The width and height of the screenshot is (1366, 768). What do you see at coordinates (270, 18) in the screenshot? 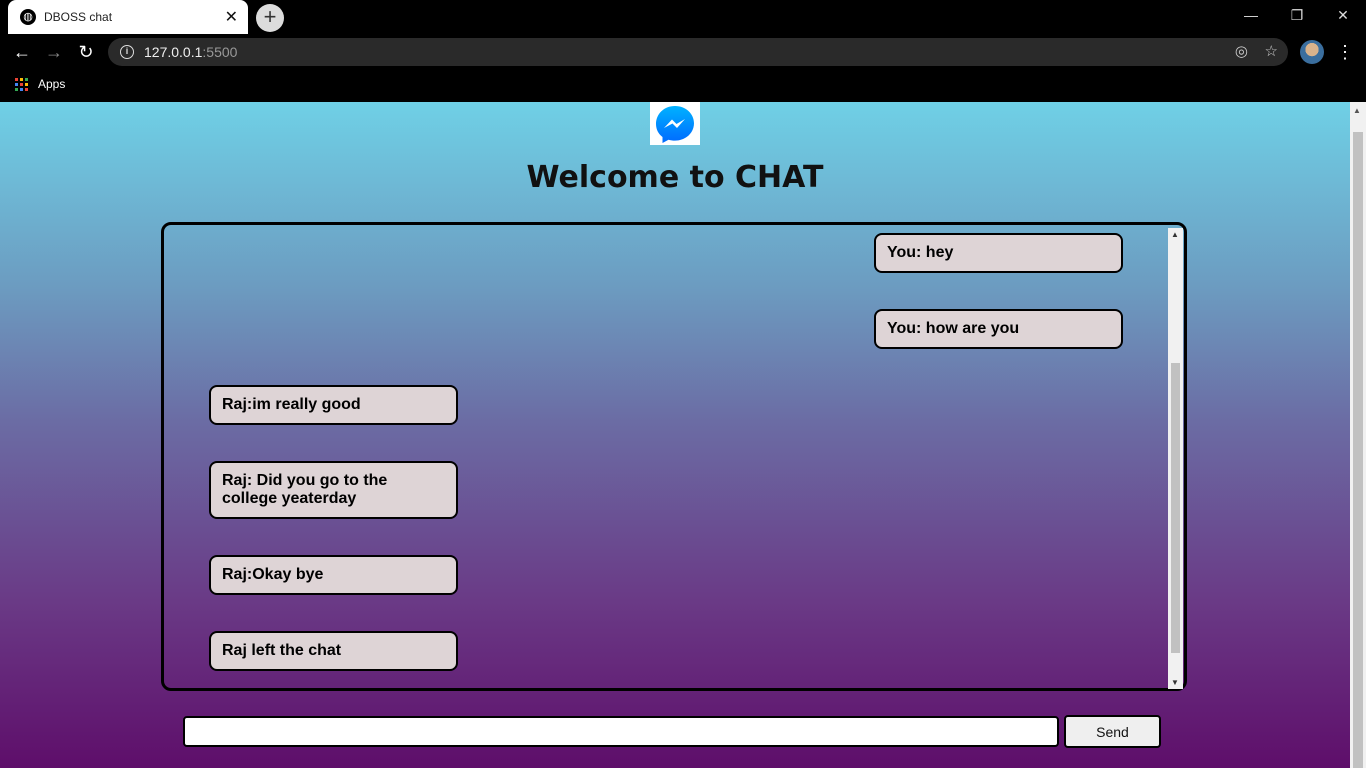
I see `new-tab-button: +` at bounding box center [270, 18].